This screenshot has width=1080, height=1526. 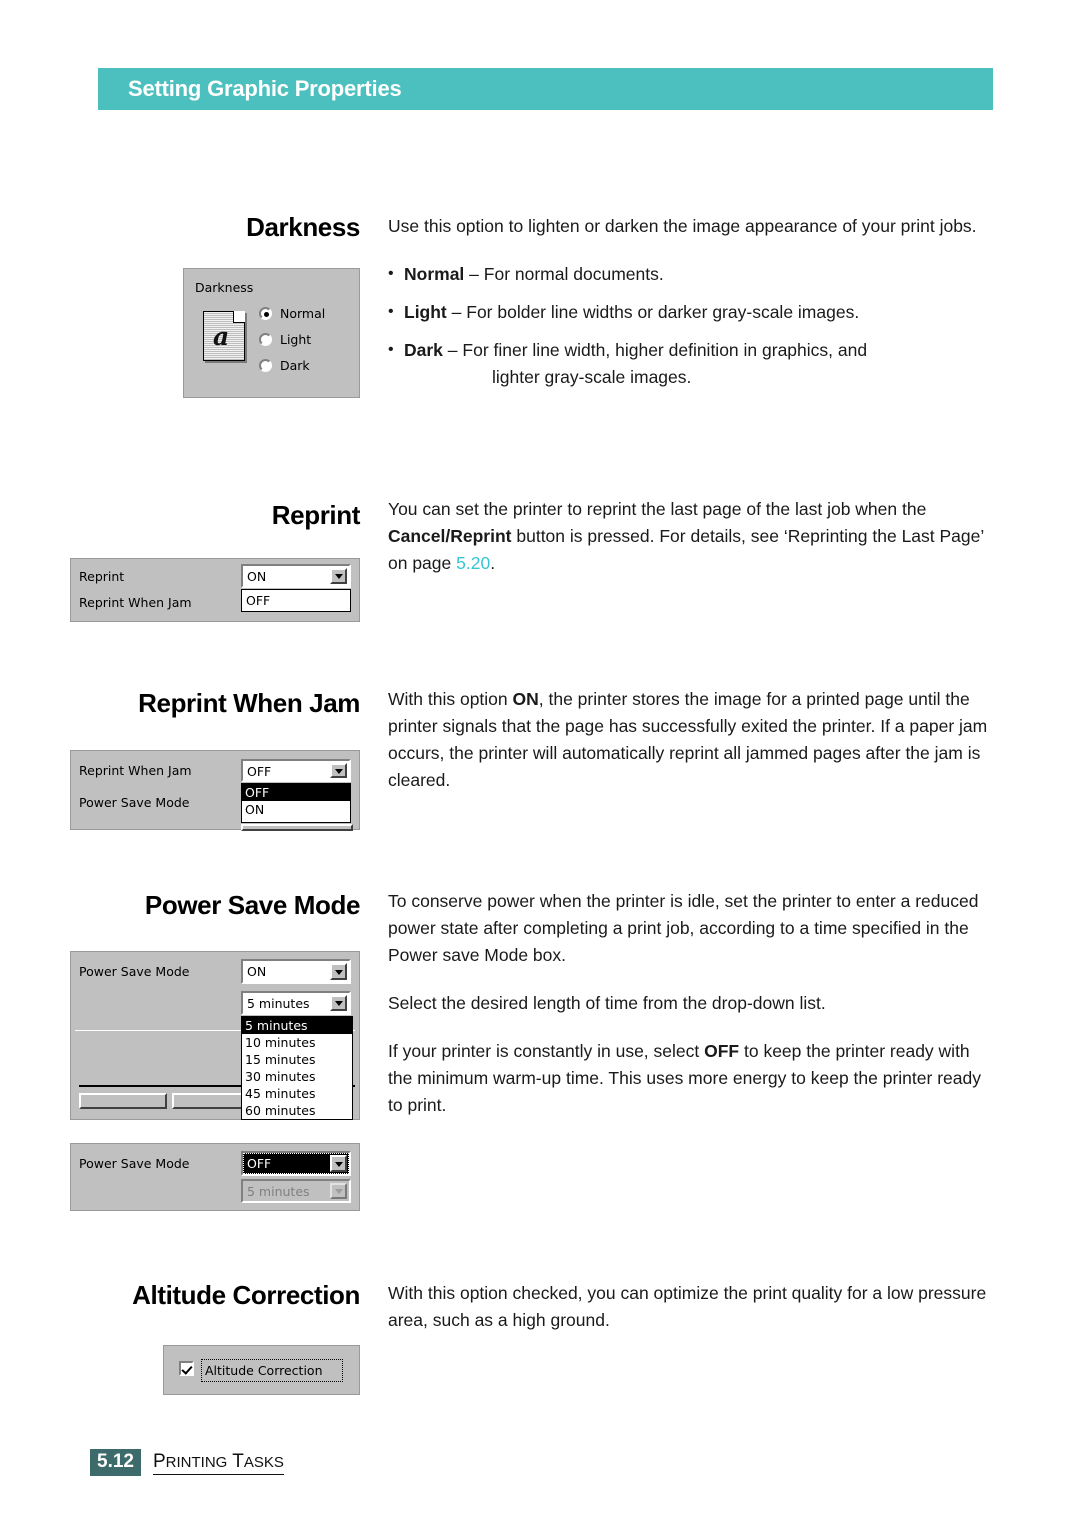 What do you see at coordinates (297, 1093) in the screenshot?
I see `dropdown-option-45-minutes: 45 minutes` at bounding box center [297, 1093].